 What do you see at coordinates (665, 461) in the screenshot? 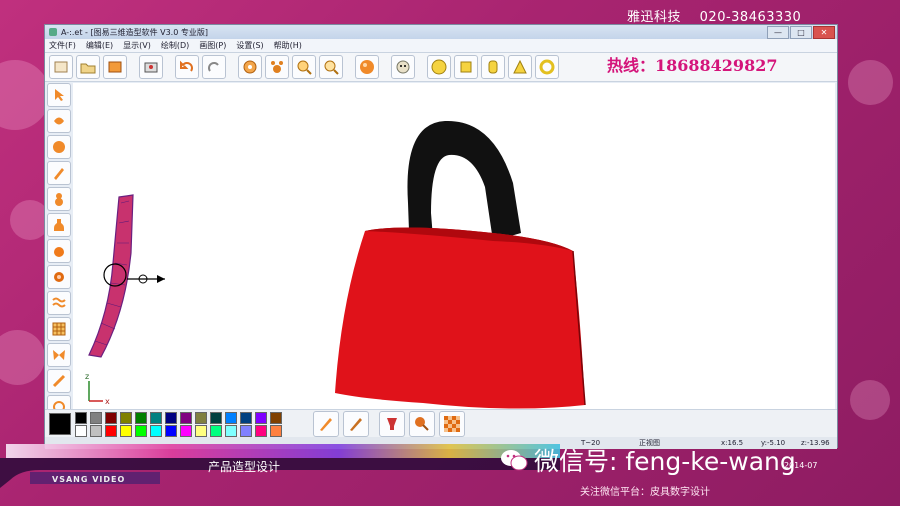
I see `wechat-handle: 微信号: feng-ke-wang` at bounding box center [665, 461].